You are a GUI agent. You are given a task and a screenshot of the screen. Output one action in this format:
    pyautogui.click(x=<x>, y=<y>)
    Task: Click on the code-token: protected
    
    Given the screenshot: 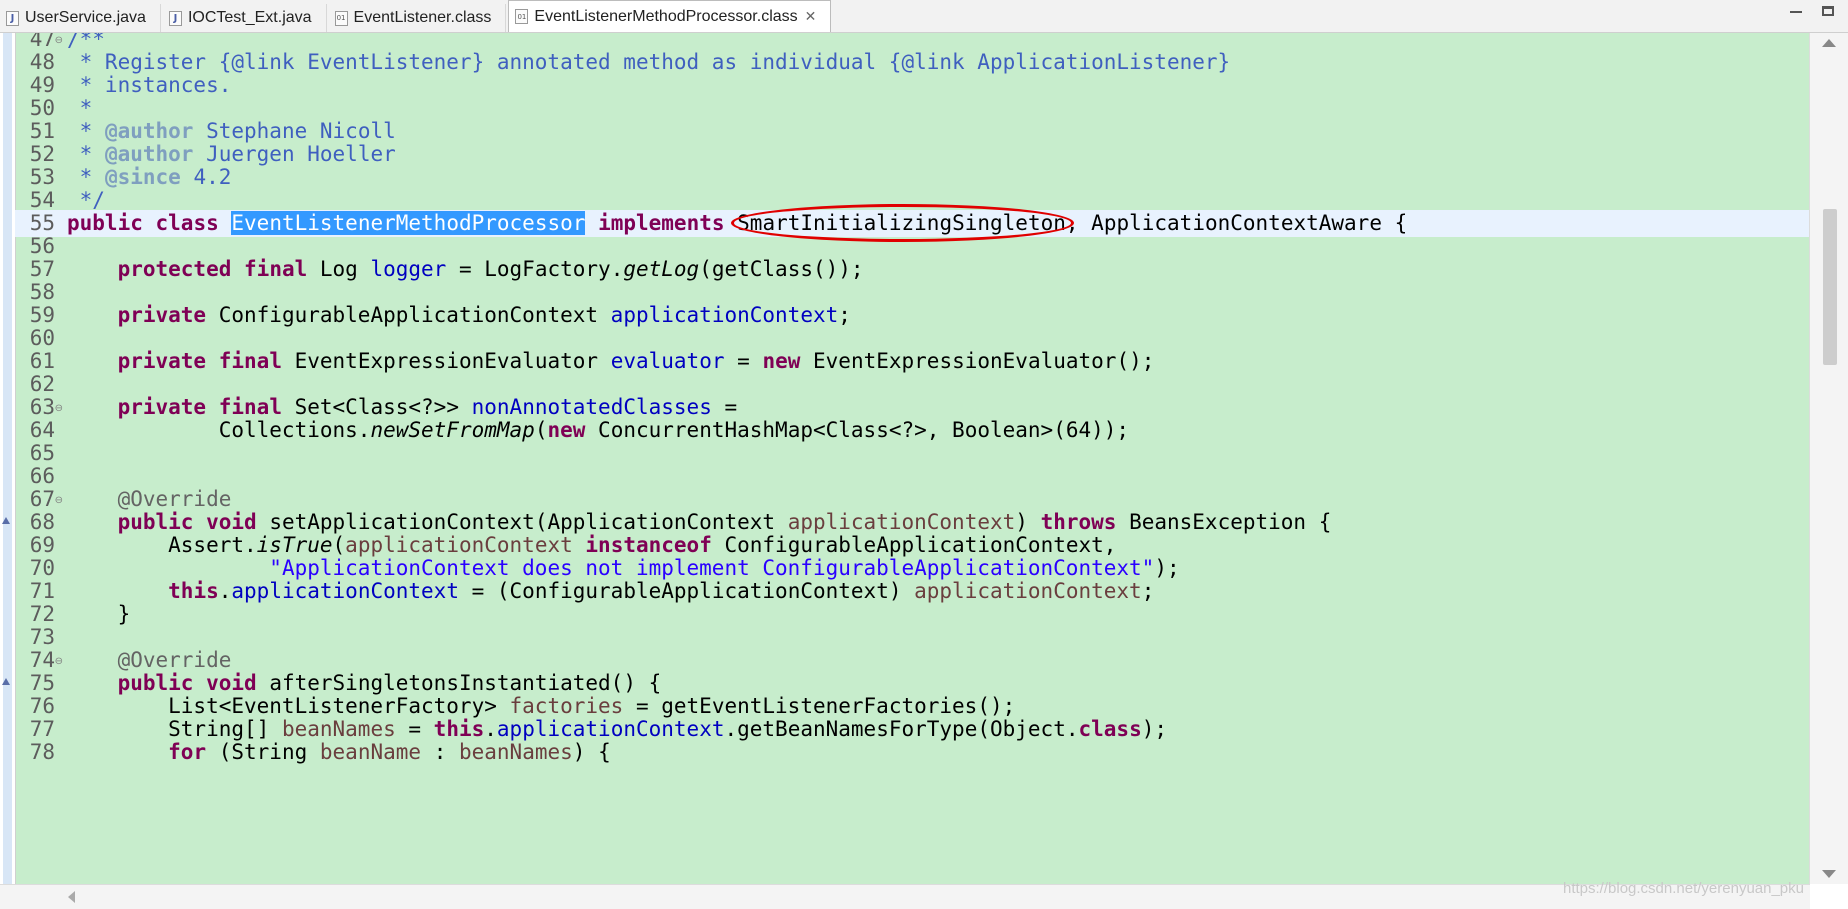 What is the action you would take?
    pyautogui.click(x=174, y=269)
    